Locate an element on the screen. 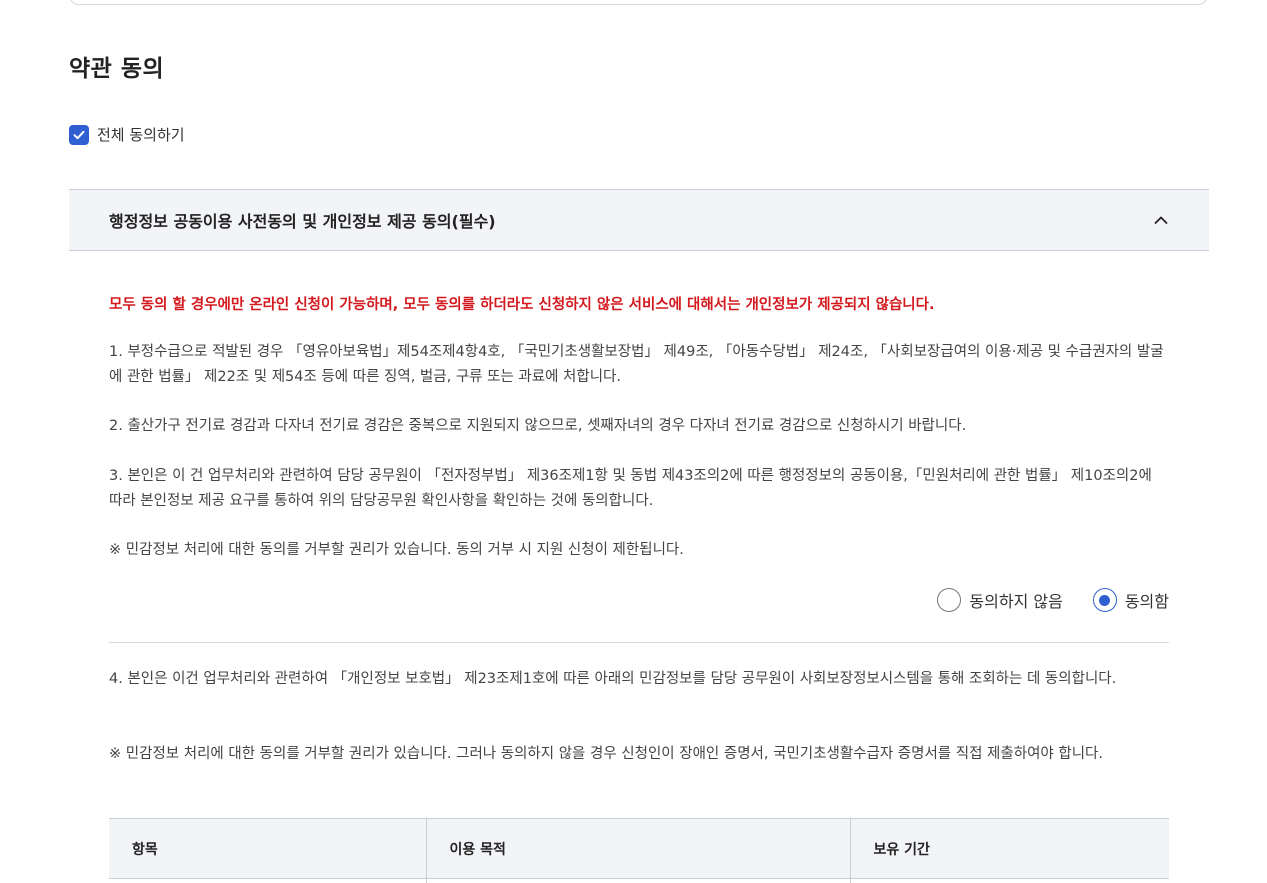  table-header-item: 항목 is located at coordinates (267, 848).